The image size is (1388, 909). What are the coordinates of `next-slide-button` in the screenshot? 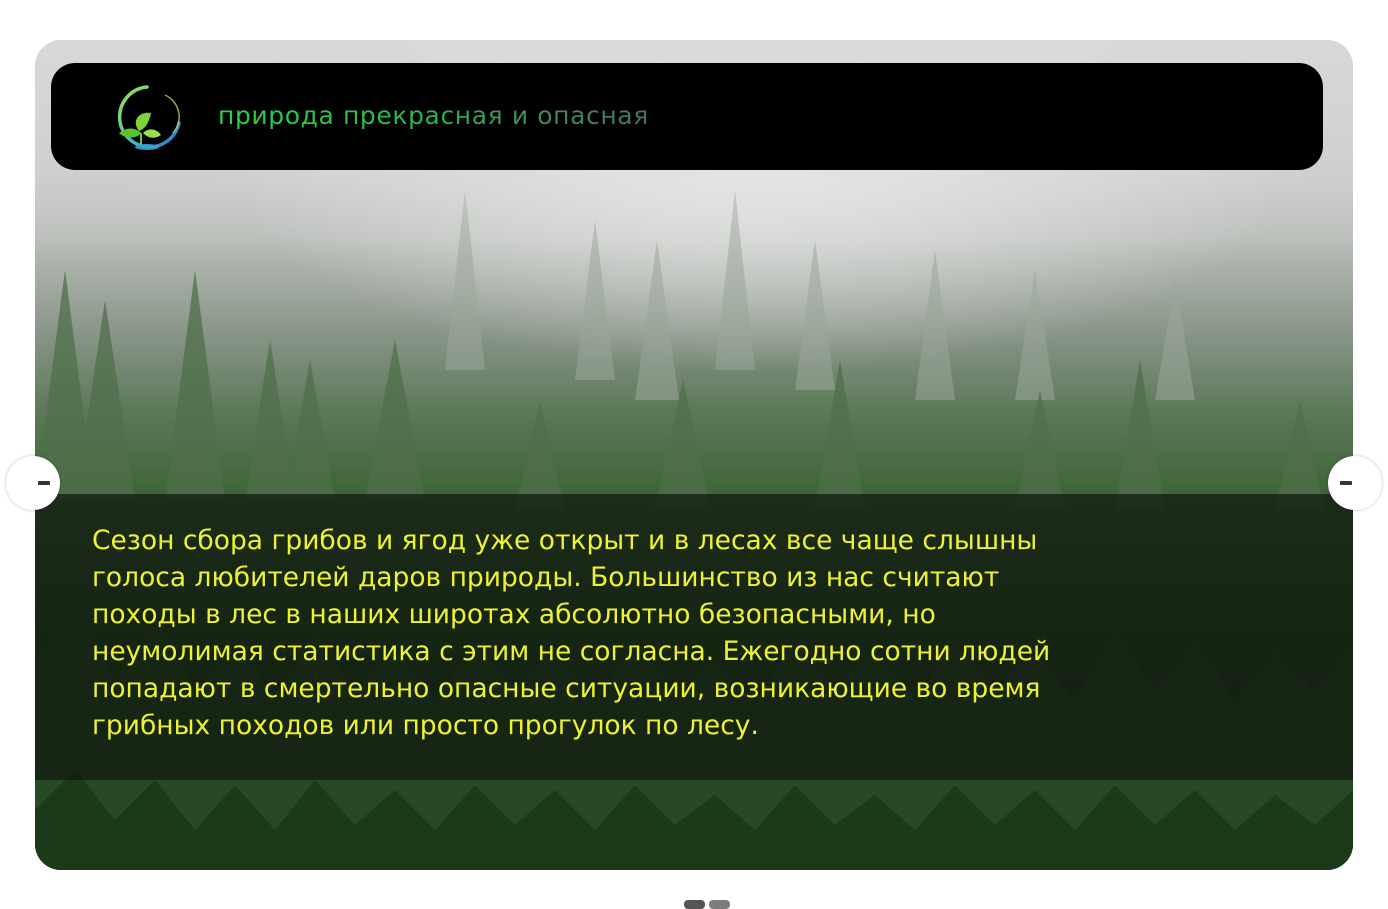 It's located at (1355, 483).